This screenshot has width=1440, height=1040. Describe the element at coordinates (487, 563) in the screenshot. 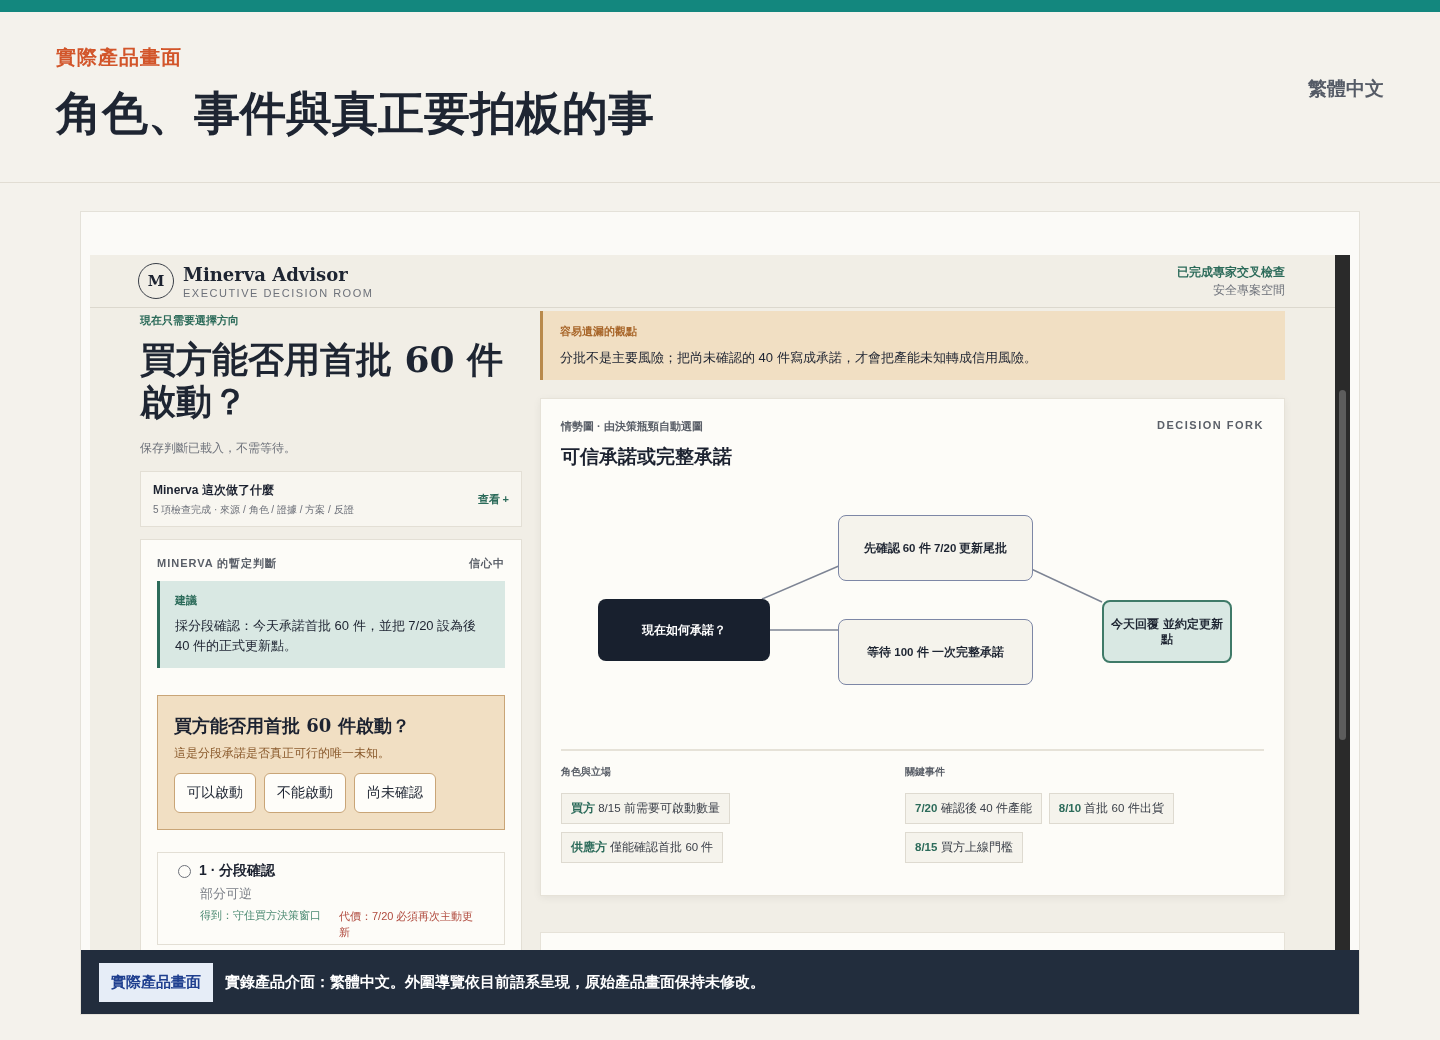

I see `confidence-label: 信心中` at that location.